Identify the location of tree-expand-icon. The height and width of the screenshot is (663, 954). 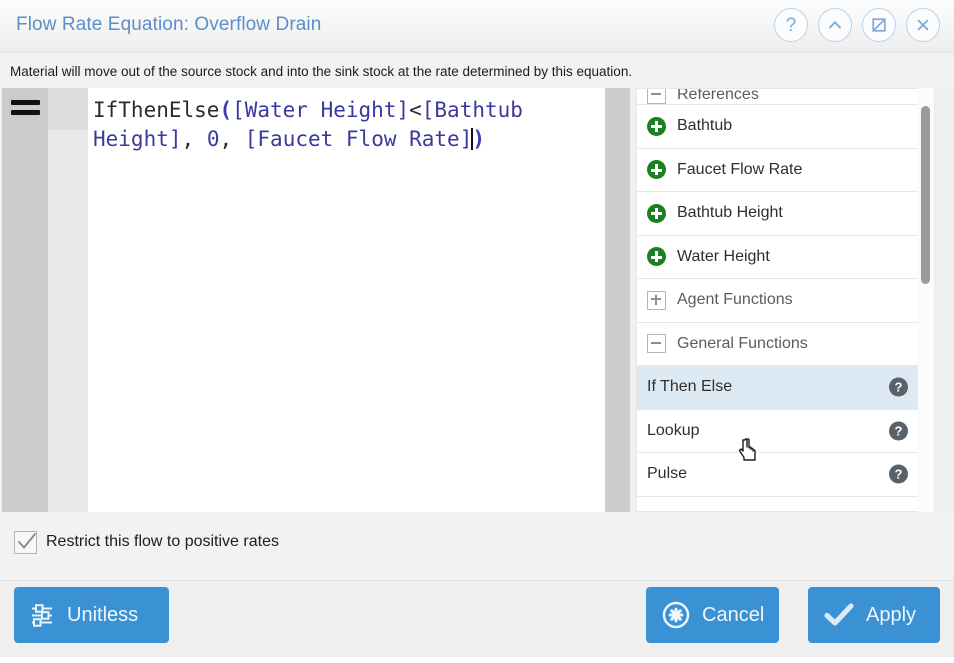
(656, 300).